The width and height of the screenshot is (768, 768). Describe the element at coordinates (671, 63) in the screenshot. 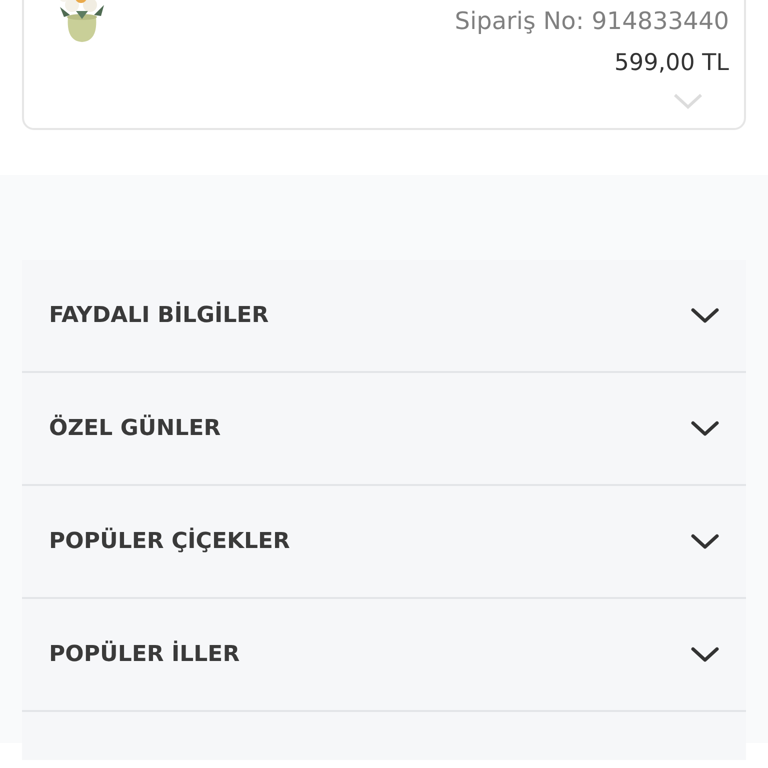

I see `order-price: 599,00 TL` at that location.